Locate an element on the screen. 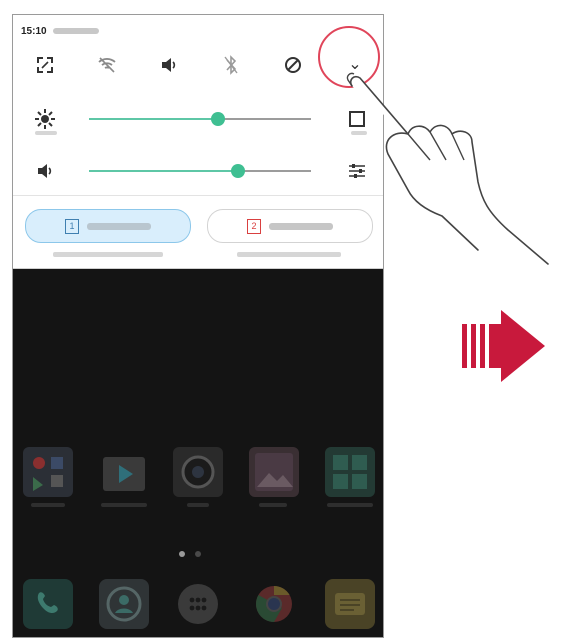  volume-fill is located at coordinates (163, 171).